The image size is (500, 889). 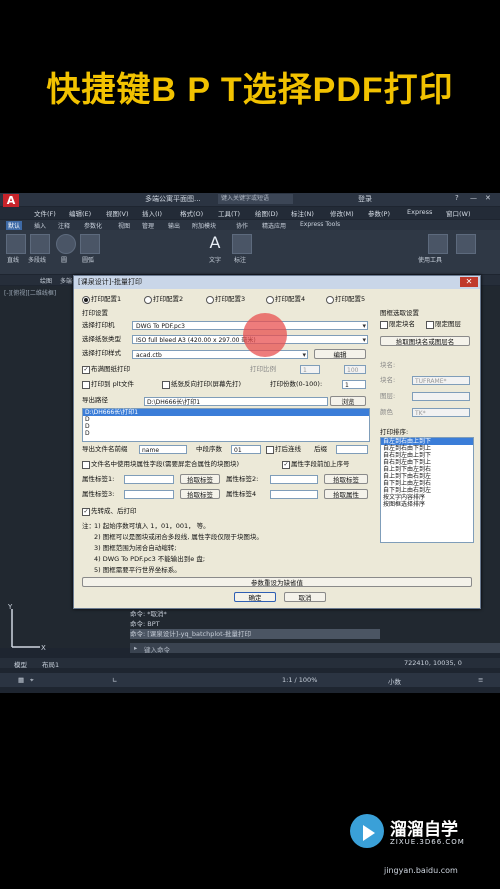 I want to click on menu-parametric: 参数(P), so click(x=379, y=213).